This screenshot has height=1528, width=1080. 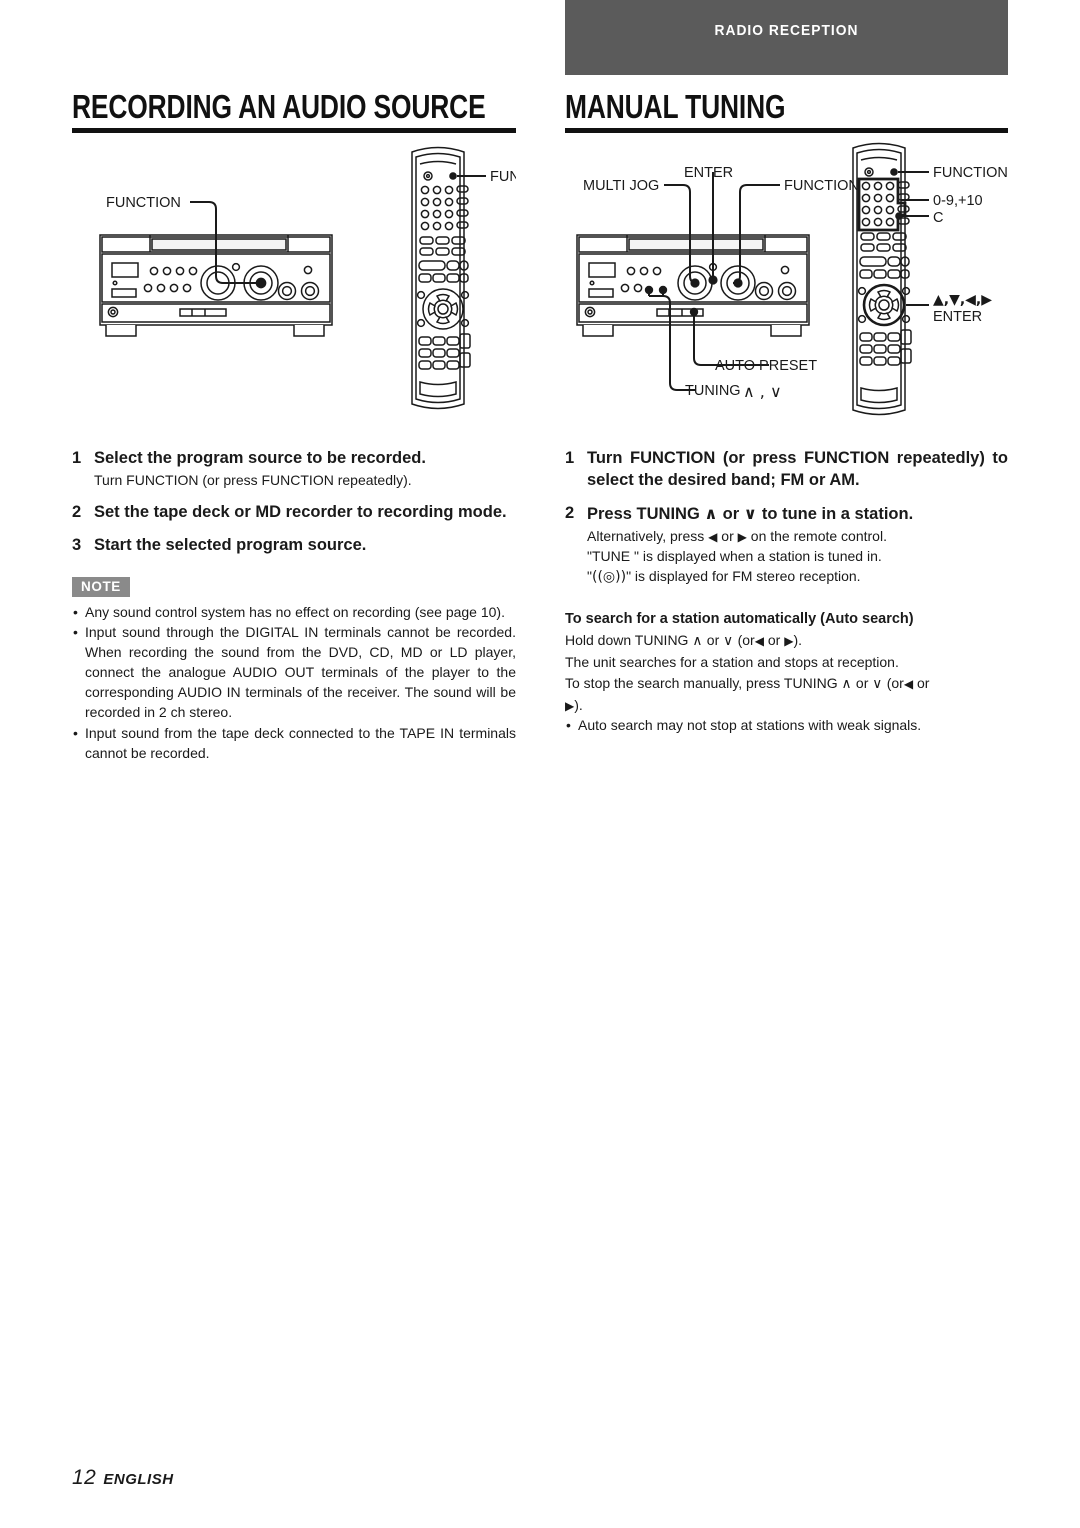 What do you see at coordinates (77, 544) in the screenshot?
I see `step-3-number: 3` at bounding box center [77, 544].